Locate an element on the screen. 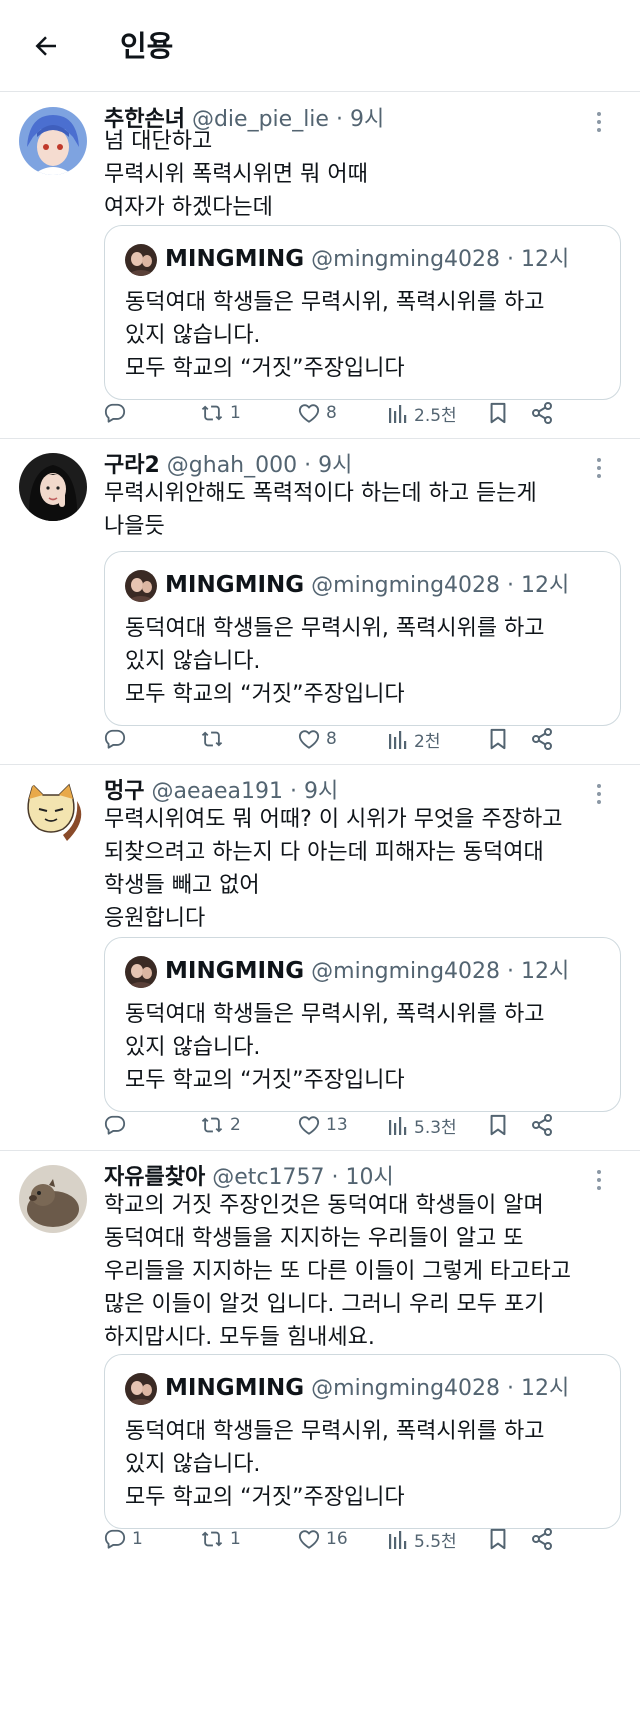  quoted-text-line: 있지 않습니다. is located at coordinates (193, 661).